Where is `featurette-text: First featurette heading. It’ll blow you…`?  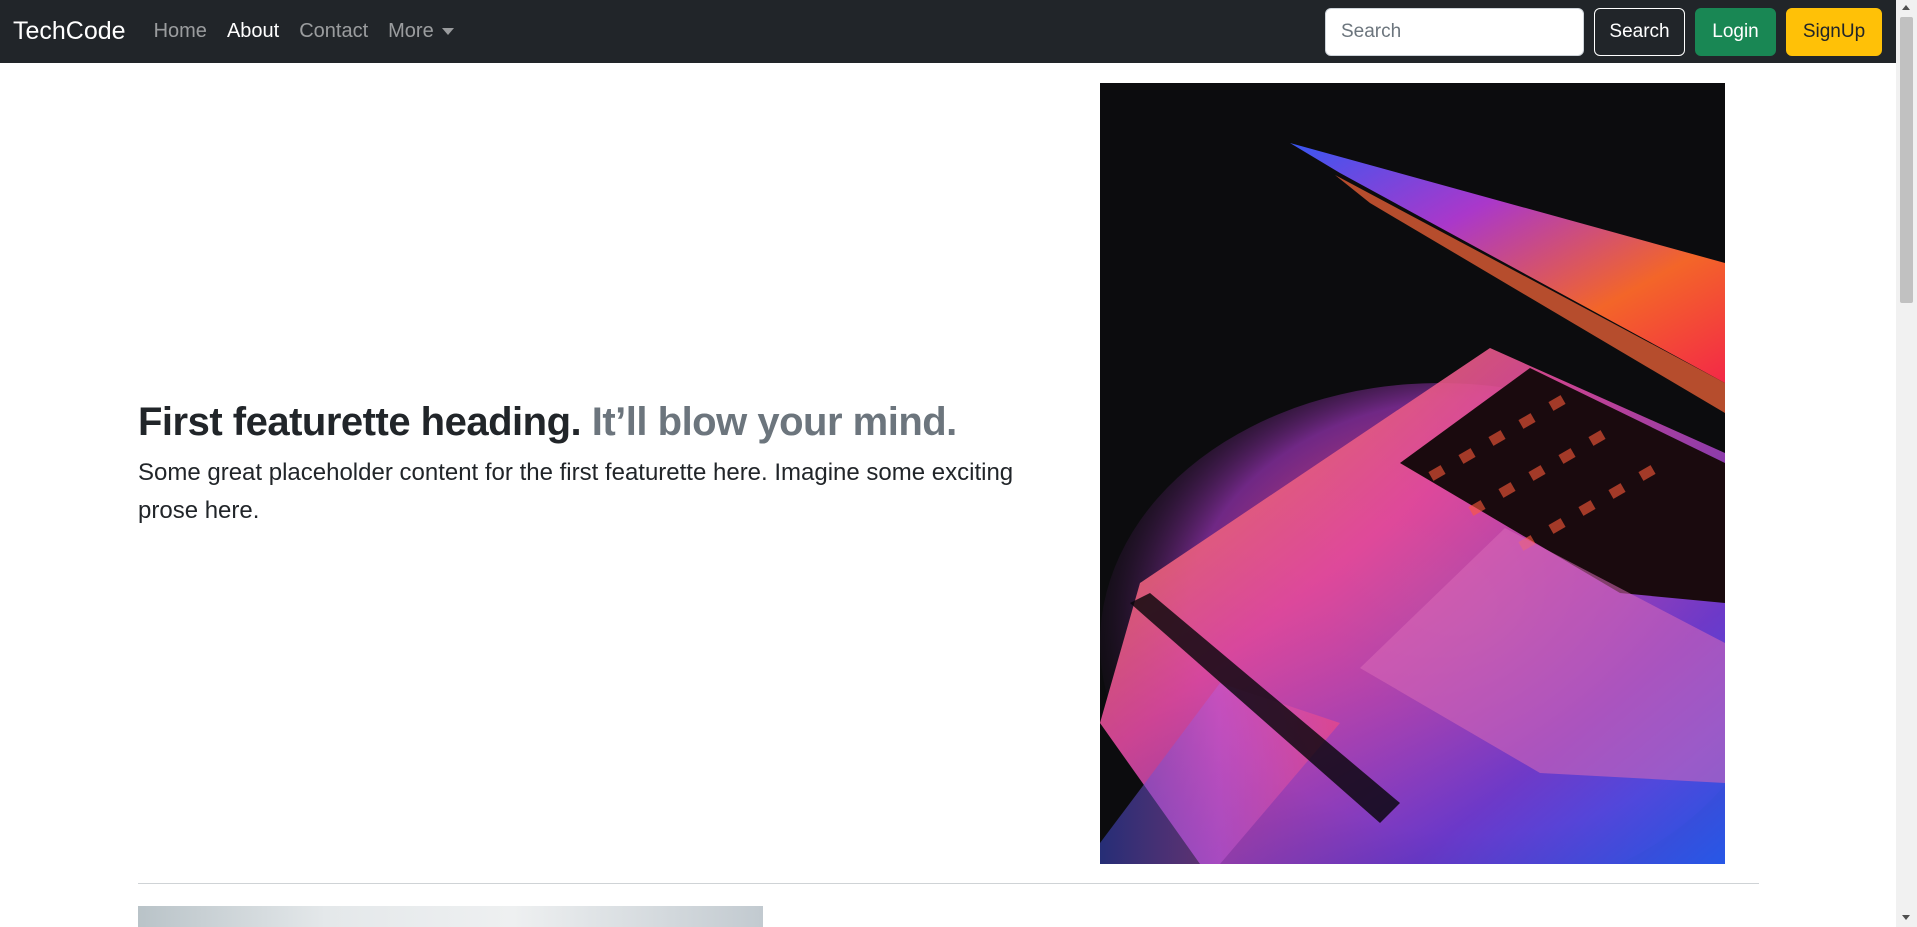 featurette-text: First featurette heading. It’ll blow you… is located at coordinates (608, 464).